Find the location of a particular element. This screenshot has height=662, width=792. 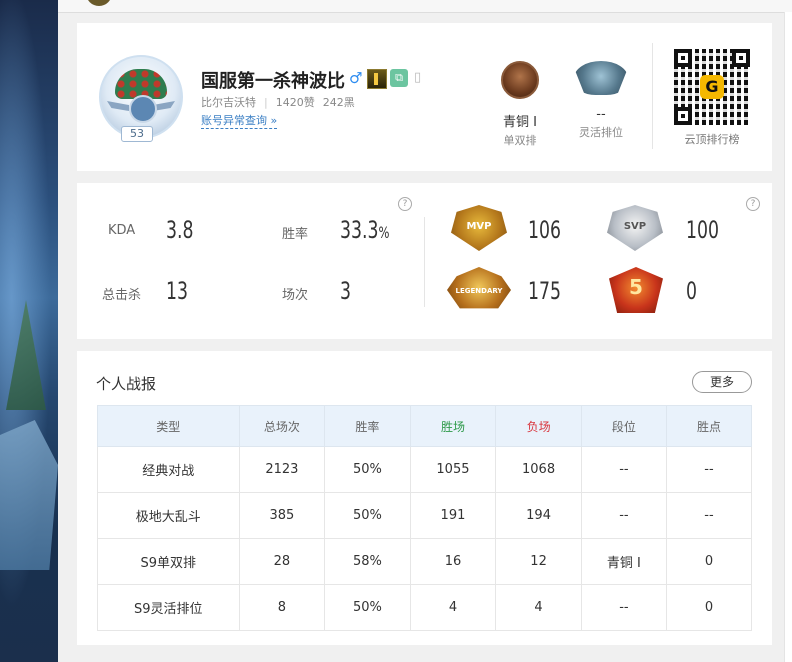

server-name: 比尔吉沃特 is located at coordinates (228, 102).